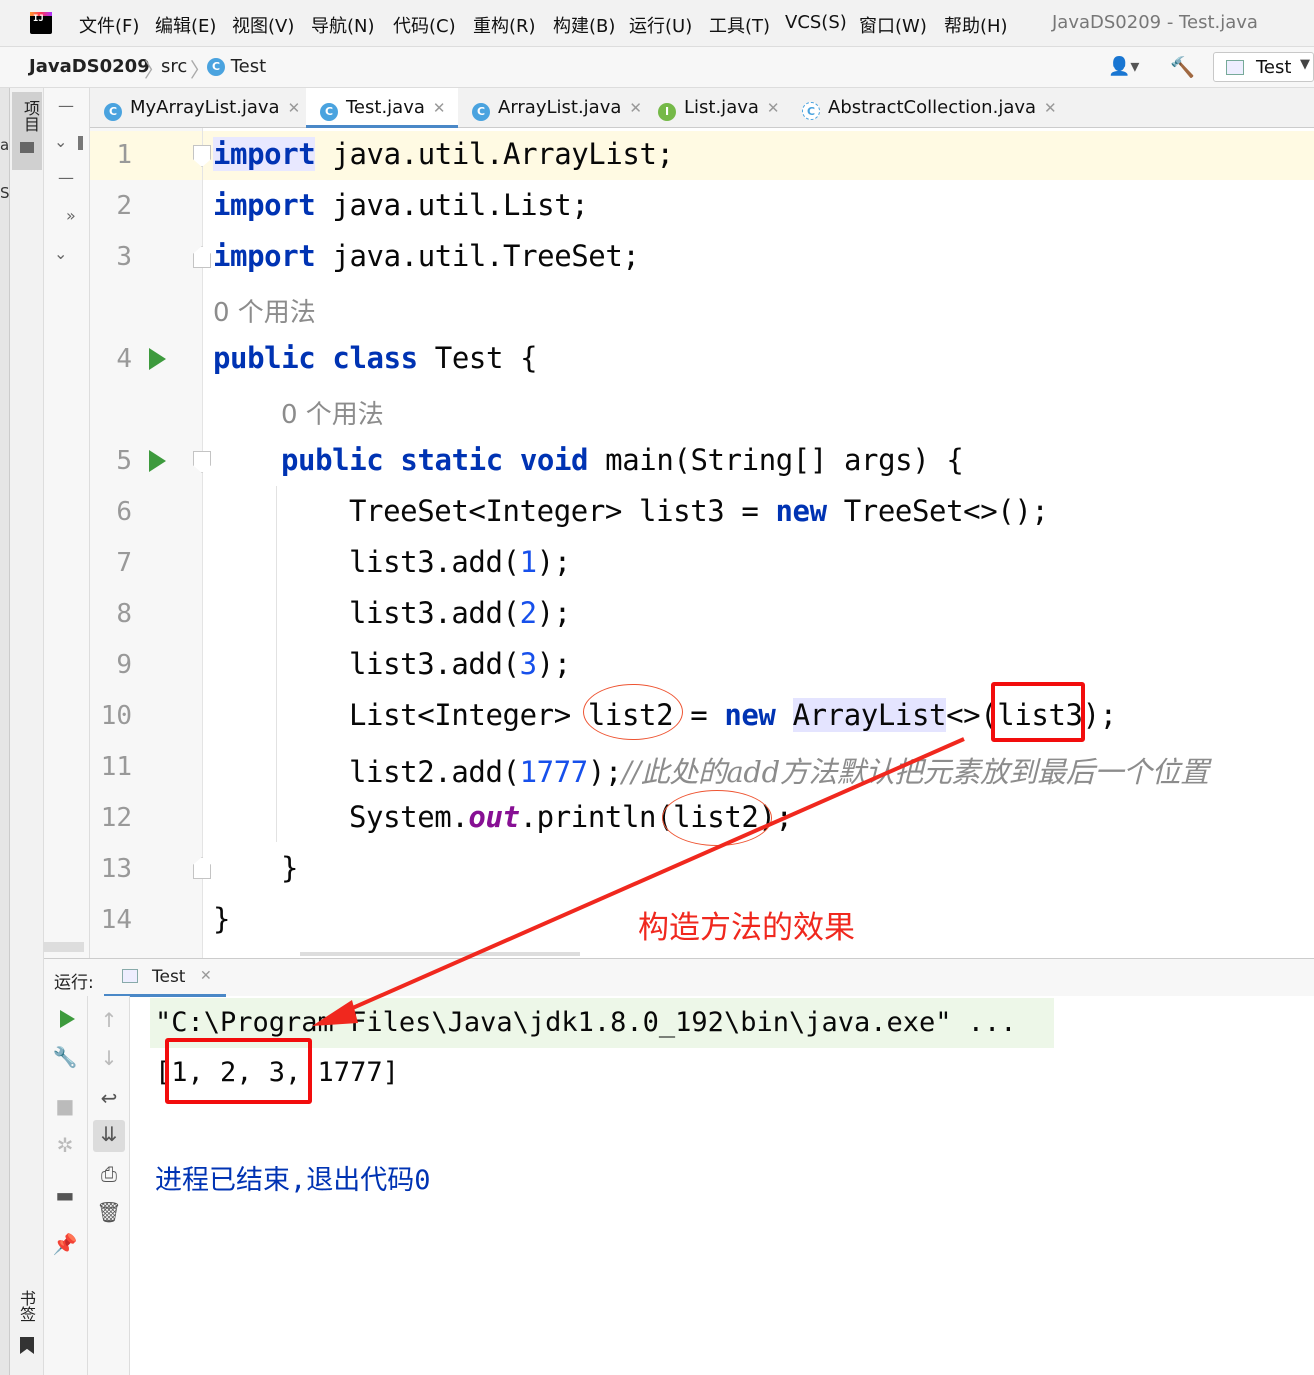 This screenshot has height=1375, width=1314. I want to click on code-line-13: }, so click(290, 868).